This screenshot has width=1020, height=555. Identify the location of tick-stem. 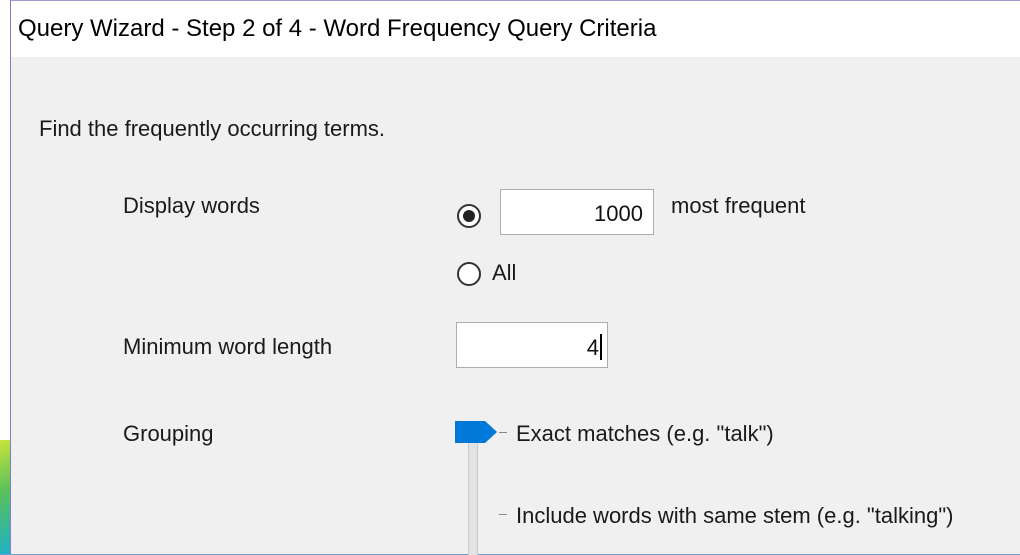
(503, 514).